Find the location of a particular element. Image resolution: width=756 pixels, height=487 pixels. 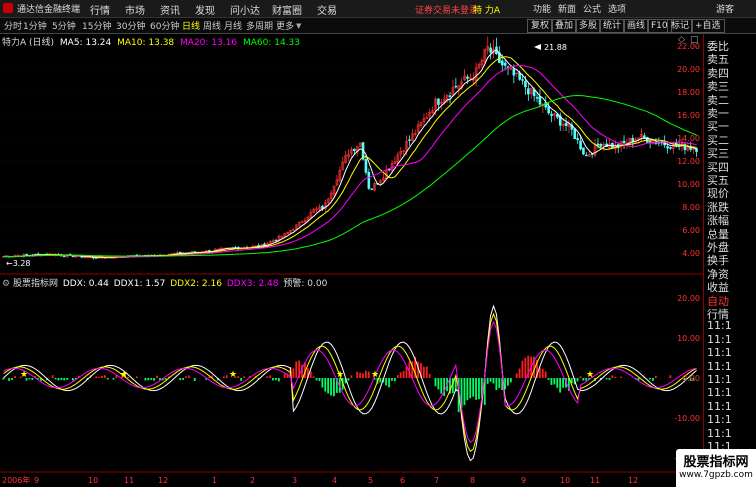

period-1min: 1分钟 is located at coordinates (35, 25).